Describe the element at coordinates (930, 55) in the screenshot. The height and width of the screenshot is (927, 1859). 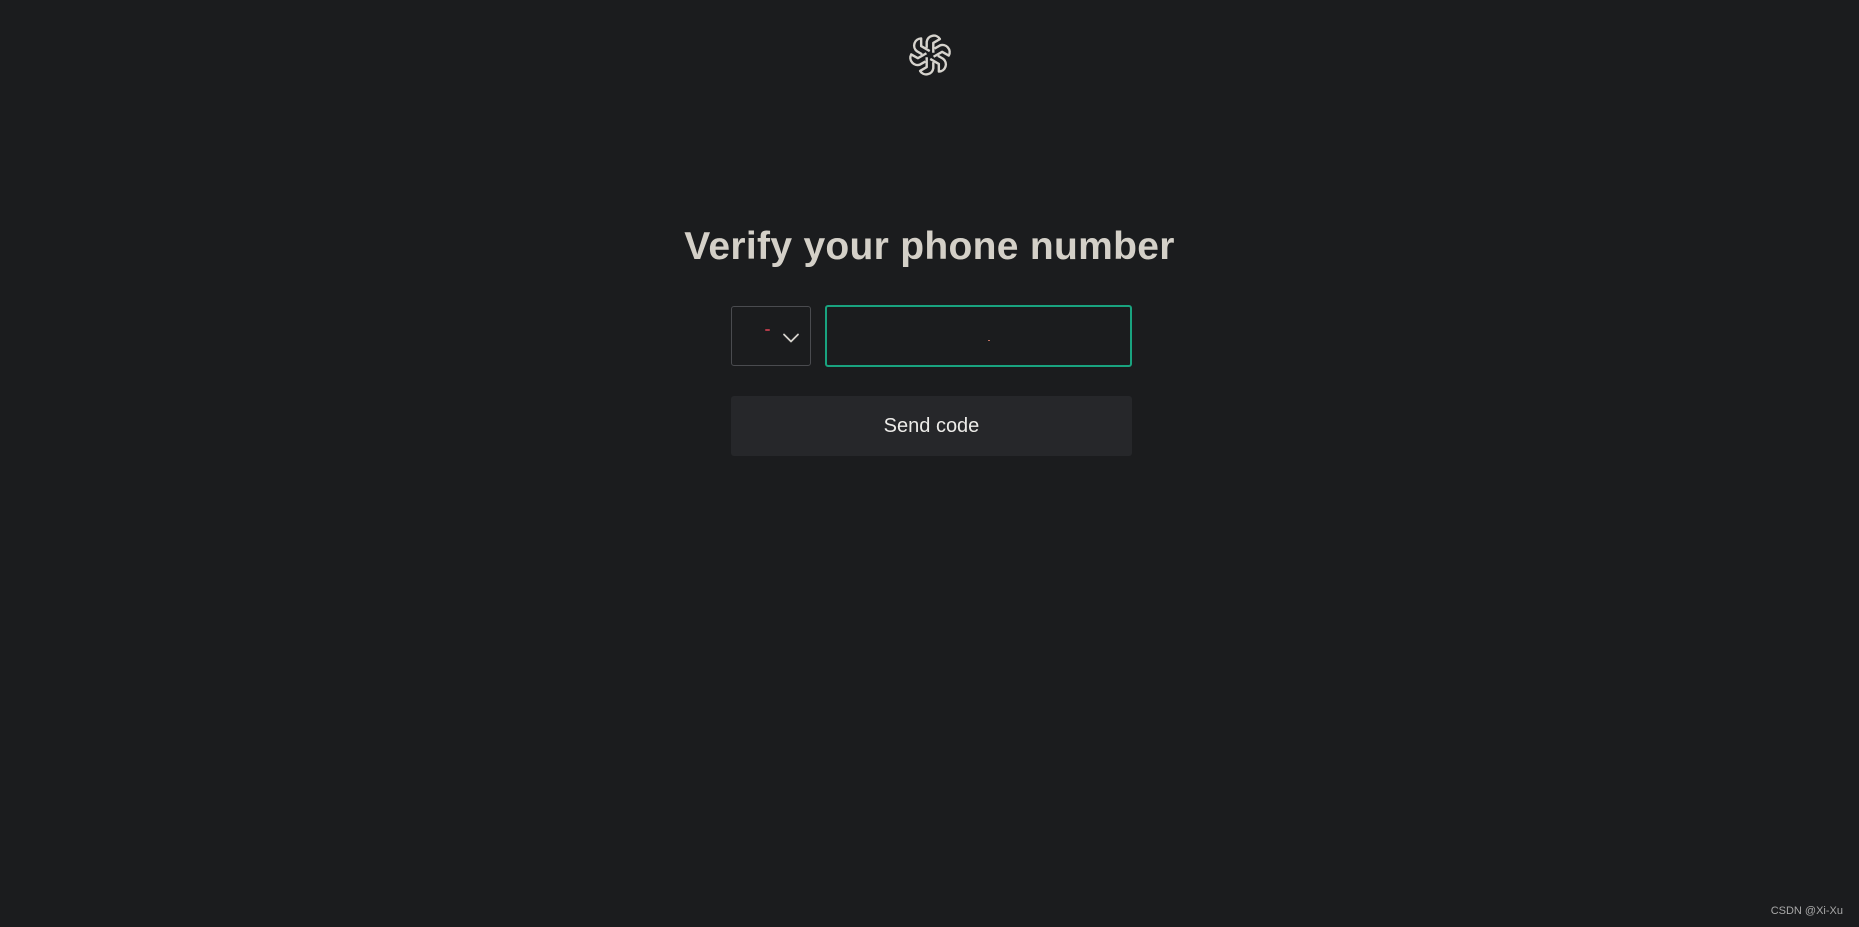
I see `openai-logo-icon` at that location.